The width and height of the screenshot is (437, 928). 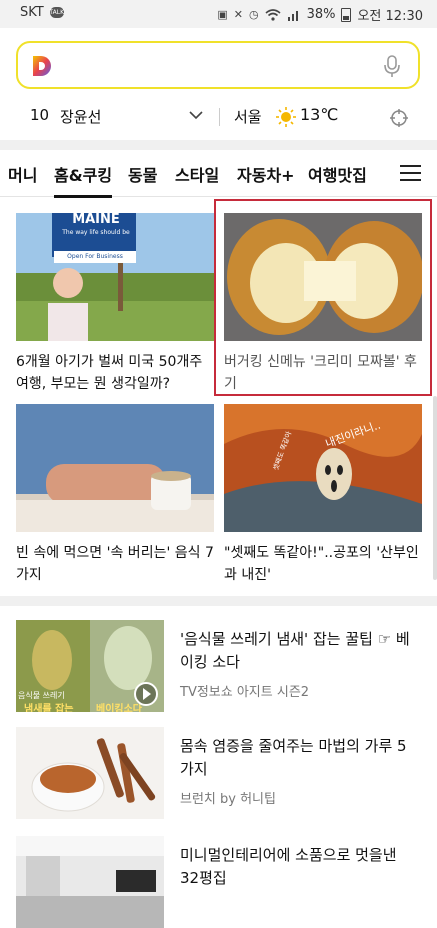 I want to click on tab-auto: 자동차+, so click(x=266, y=174).